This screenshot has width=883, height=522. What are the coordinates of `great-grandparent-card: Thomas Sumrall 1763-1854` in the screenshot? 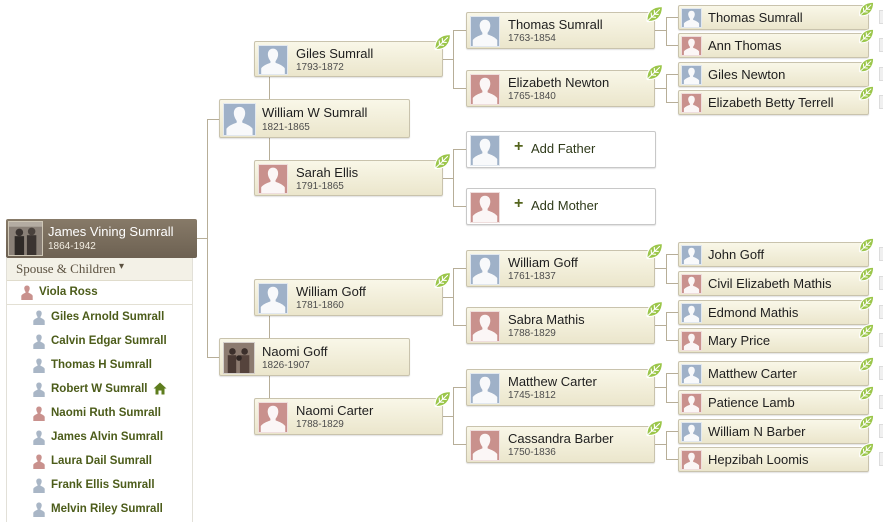 It's located at (560, 30).